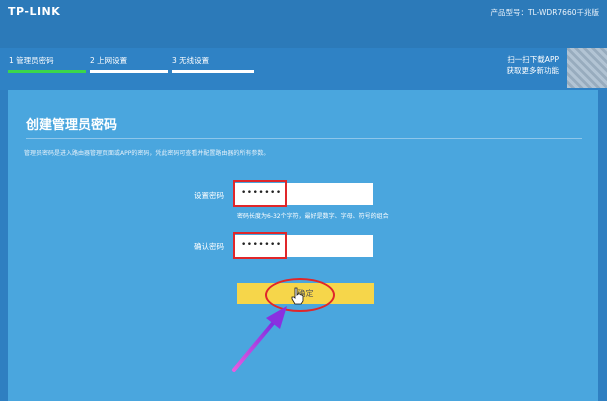  I want to click on top-bar: TP-LINK 产品型号：TL-WDR7660千兆版, so click(303, 24).